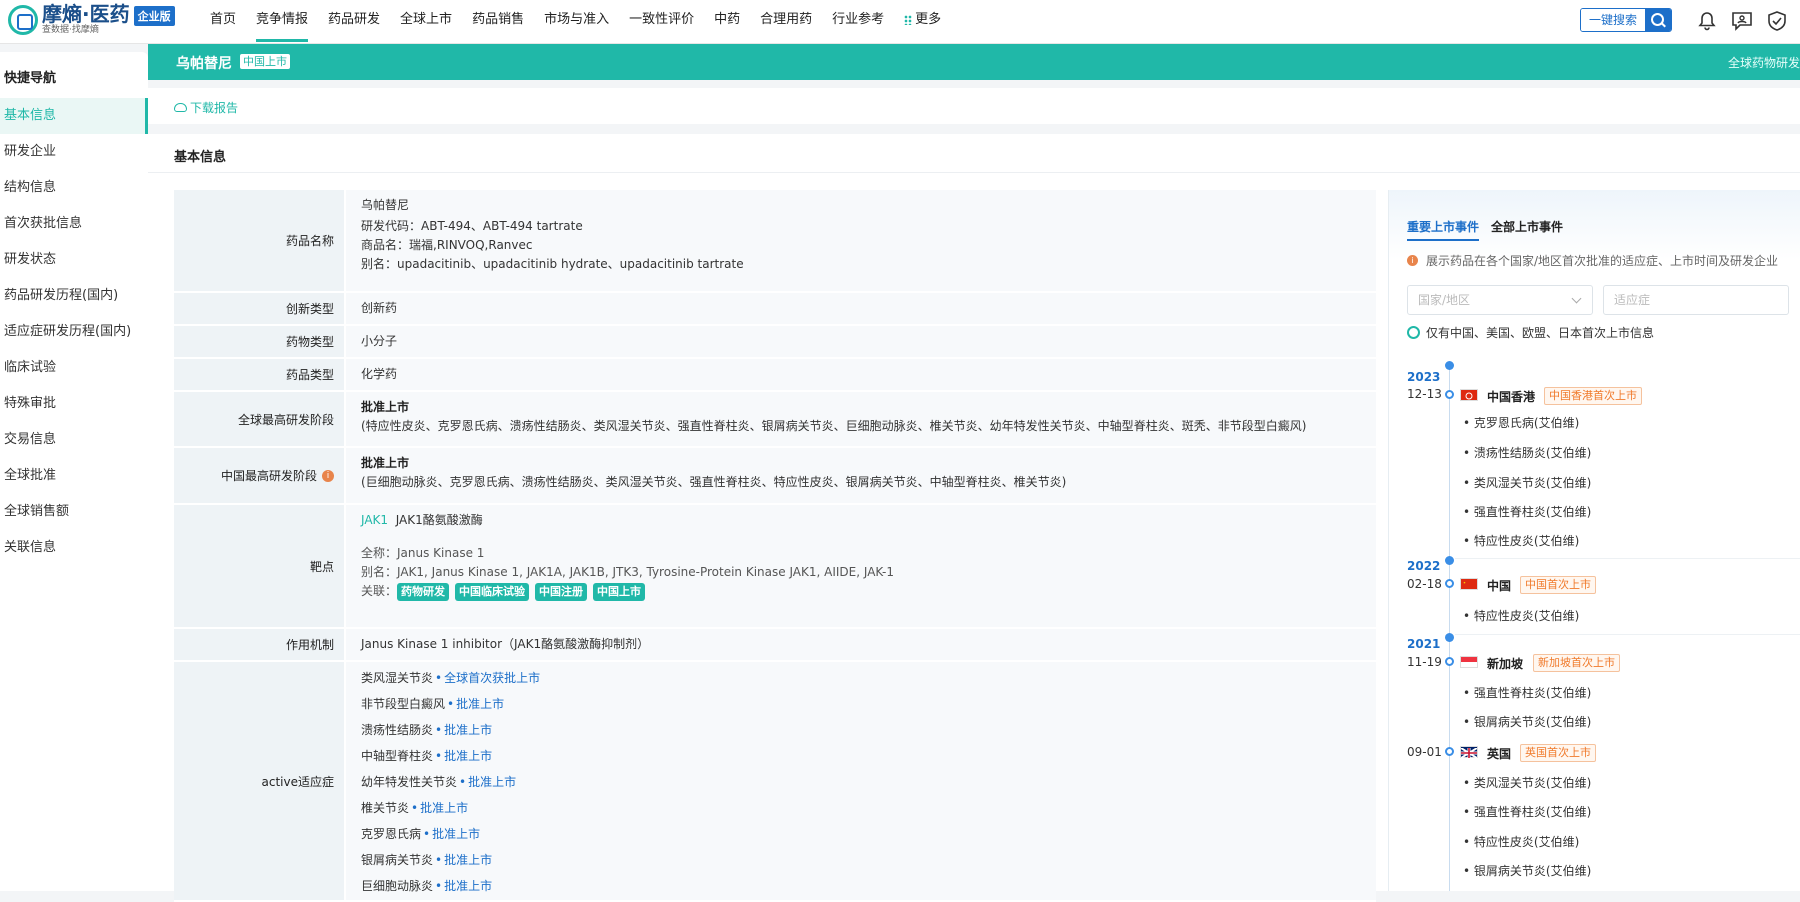 Image resolution: width=1800 pixels, height=902 pixels. Describe the element at coordinates (1626, 20) in the screenshot. I see `quick-search-button: 一键搜索` at that location.